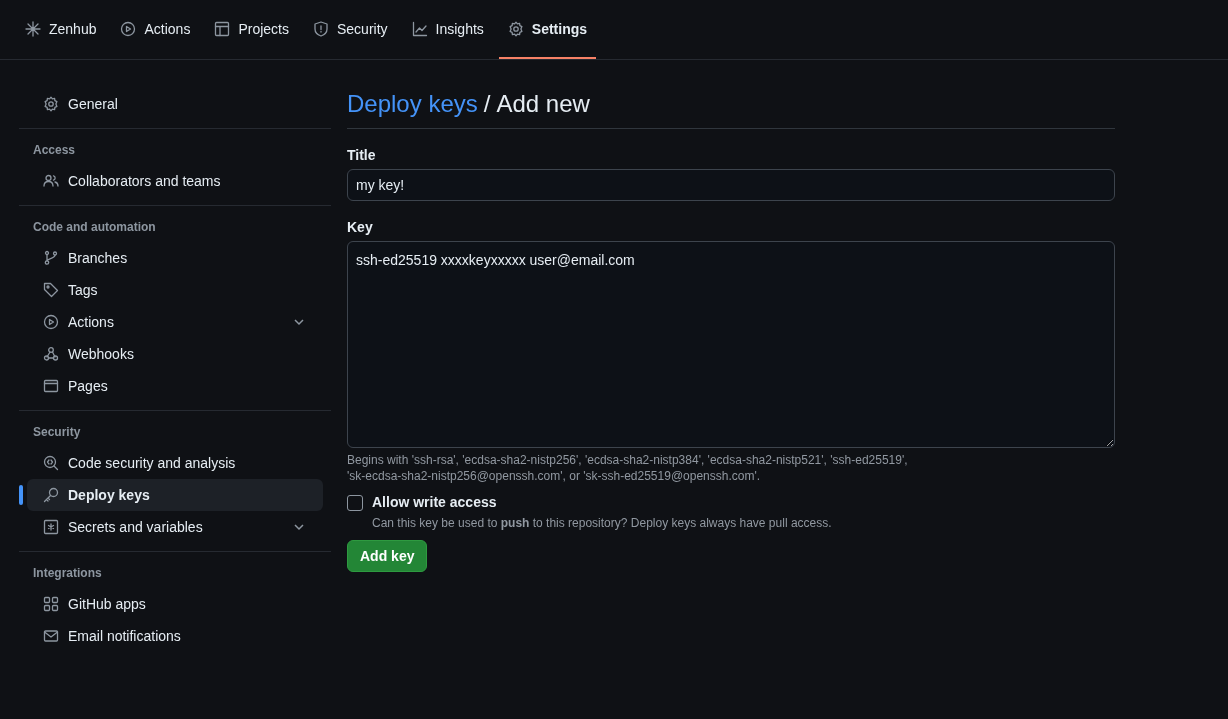 The image size is (1228, 719). What do you see at coordinates (175, 354) in the screenshot?
I see `sidebar-item: Webhooks` at bounding box center [175, 354].